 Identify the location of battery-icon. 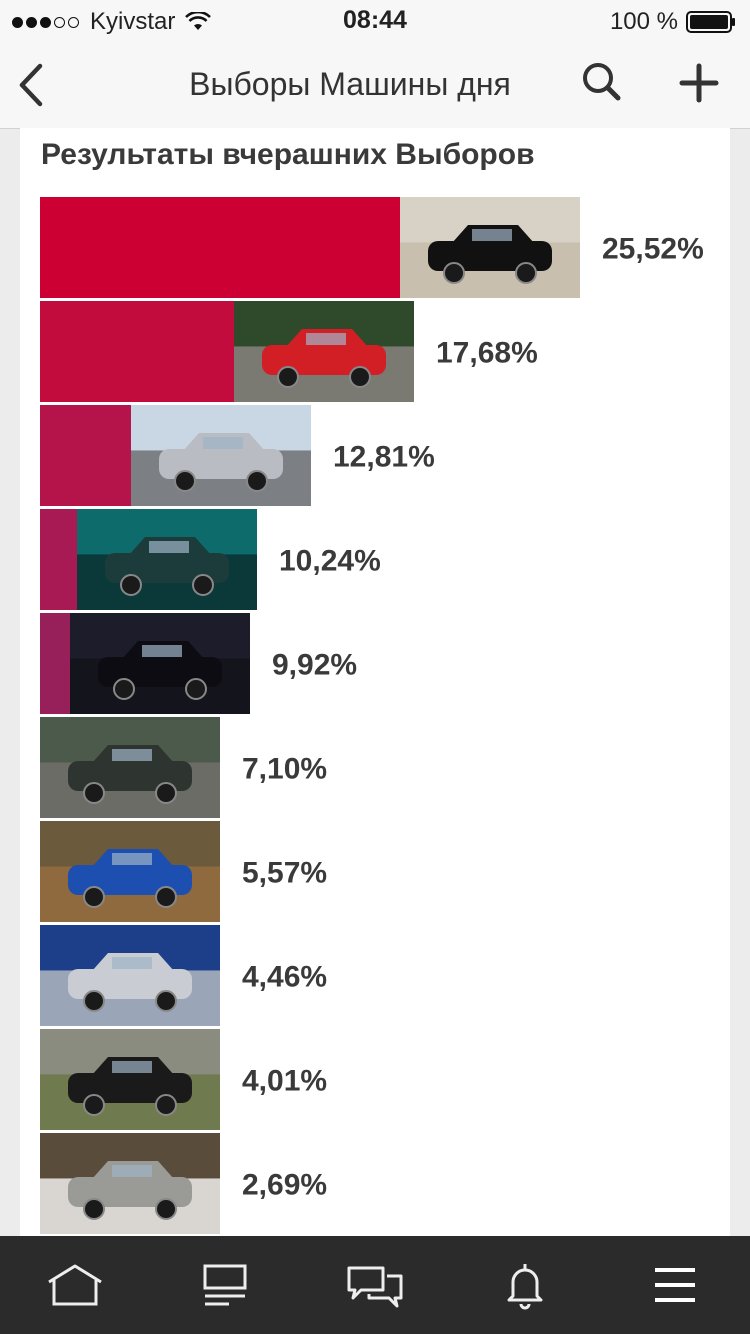
(710, 22).